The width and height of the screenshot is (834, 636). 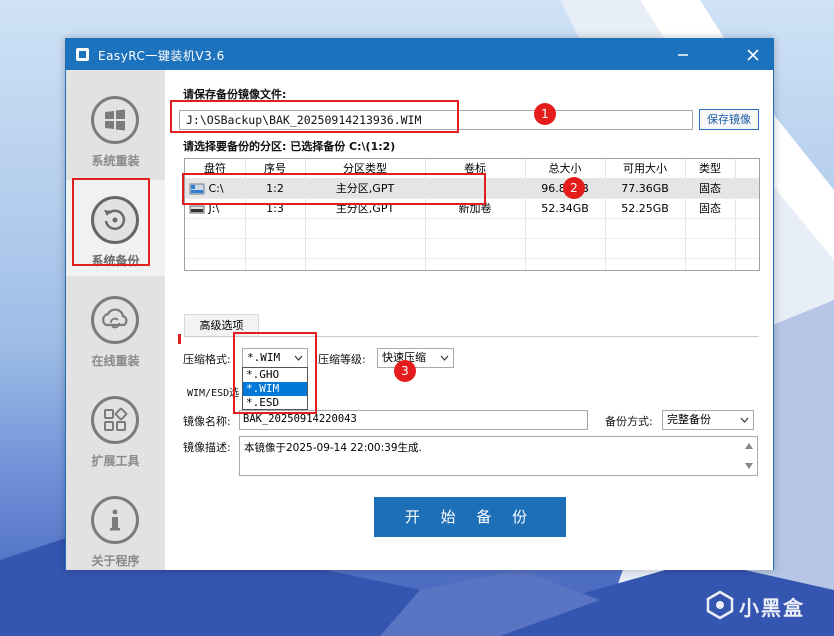 What do you see at coordinates (729, 119) in the screenshot?
I see `save-image-button: 保存镜像` at bounding box center [729, 119].